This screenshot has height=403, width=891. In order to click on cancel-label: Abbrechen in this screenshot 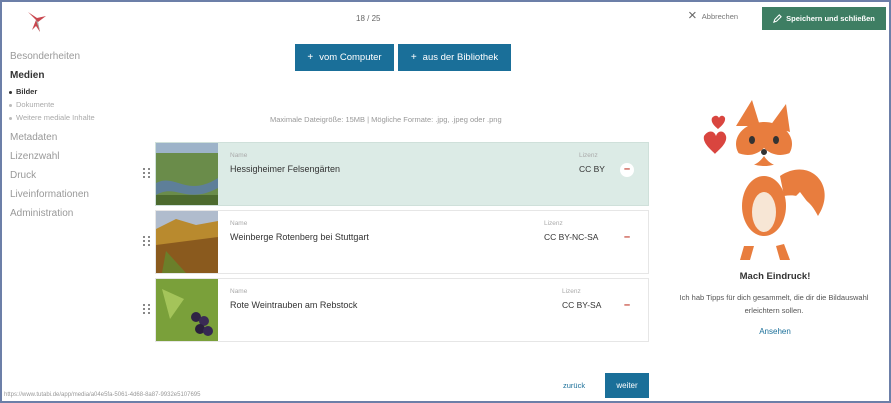, I will do `click(720, 16)`.